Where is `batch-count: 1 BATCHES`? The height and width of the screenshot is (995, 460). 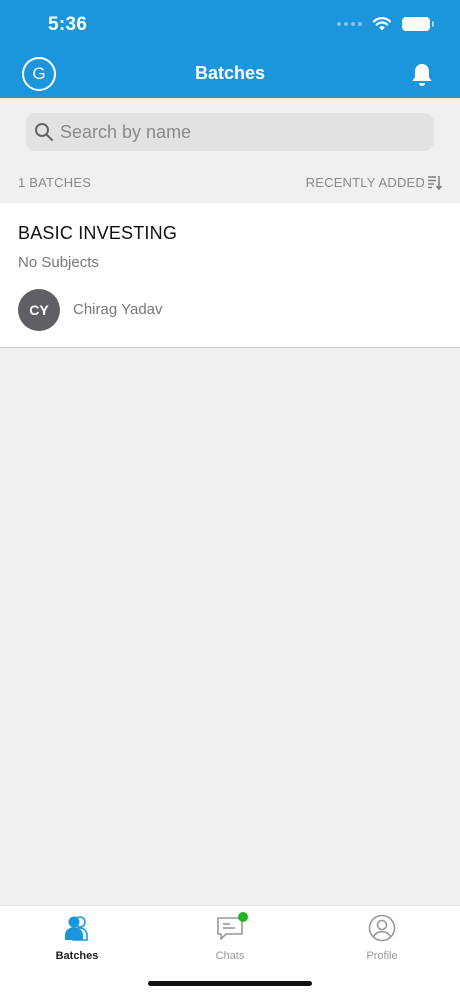
batch-count: 1 BATCHES is located at coordinates (55, 182).